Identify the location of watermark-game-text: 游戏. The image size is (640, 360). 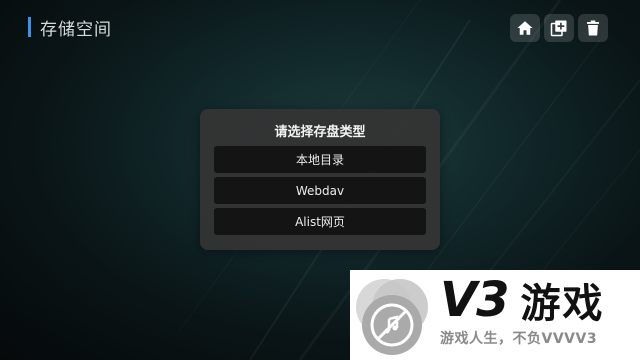
(562, 304).